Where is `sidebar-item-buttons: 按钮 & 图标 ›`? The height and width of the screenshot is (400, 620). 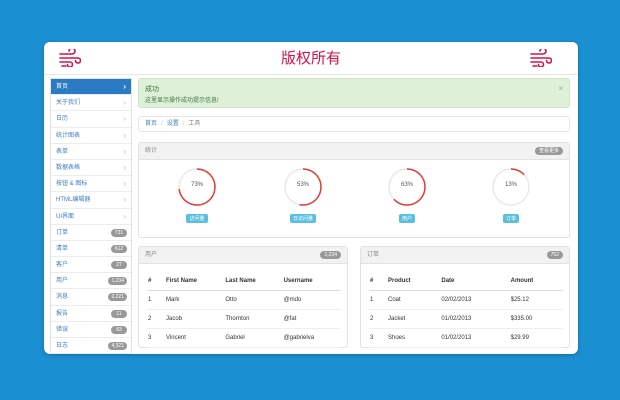 sidebar-item-buttons: 按钮 & 图标 › is located at coordinates (91, 184).